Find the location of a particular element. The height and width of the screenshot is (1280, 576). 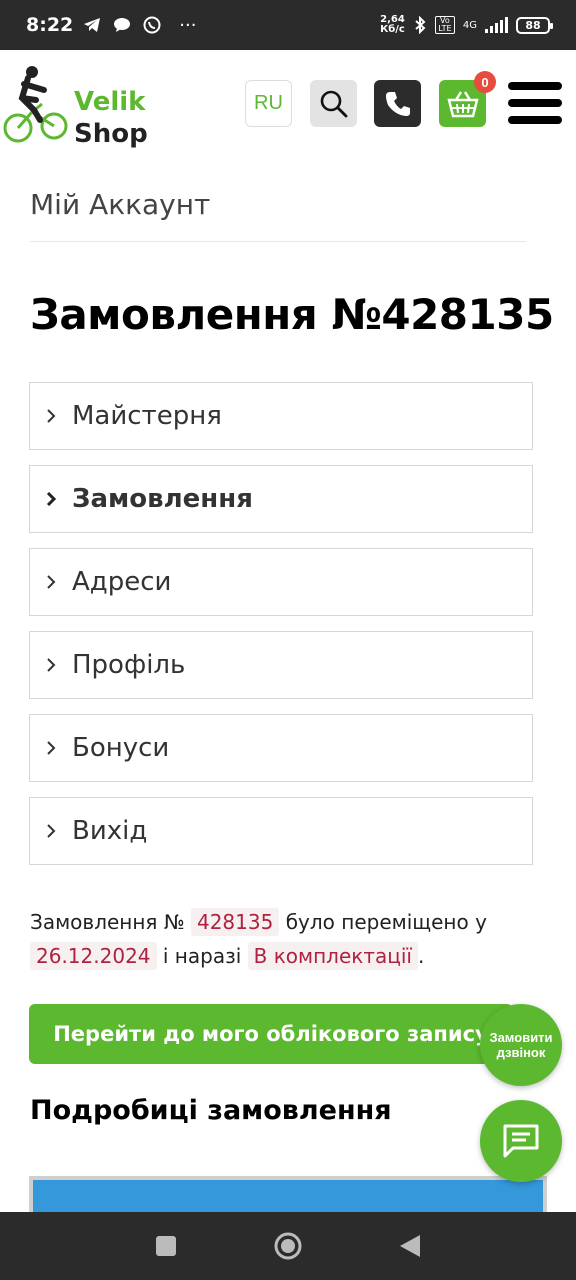

phone-button is located at coordinates (397, 103).